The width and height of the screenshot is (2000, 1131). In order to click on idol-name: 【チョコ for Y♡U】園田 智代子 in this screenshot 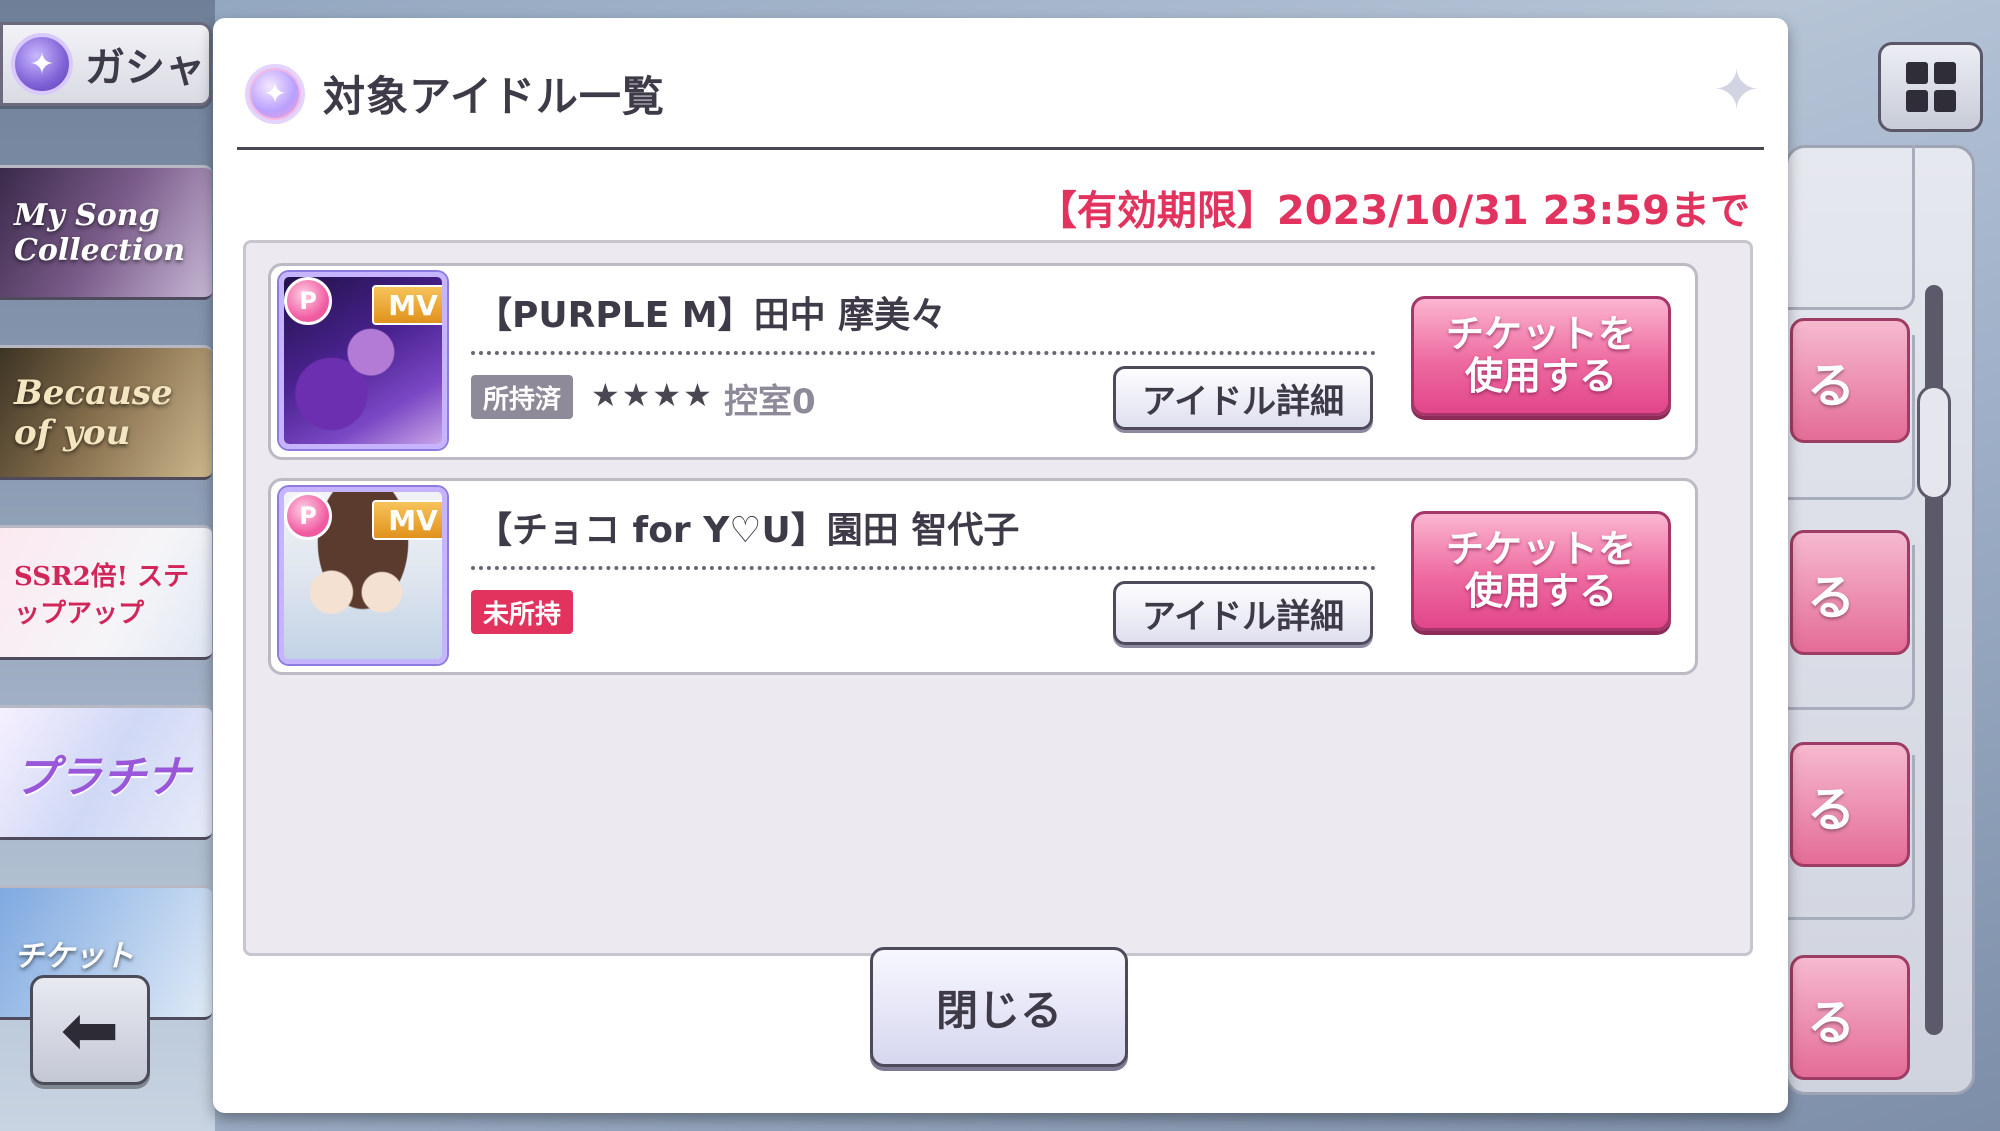, I will do `click(748, 530)`.